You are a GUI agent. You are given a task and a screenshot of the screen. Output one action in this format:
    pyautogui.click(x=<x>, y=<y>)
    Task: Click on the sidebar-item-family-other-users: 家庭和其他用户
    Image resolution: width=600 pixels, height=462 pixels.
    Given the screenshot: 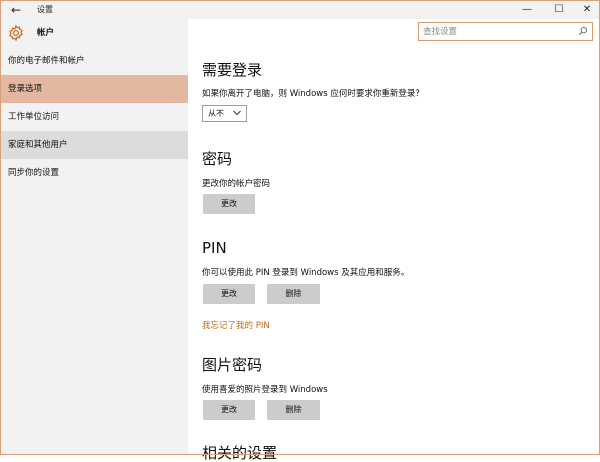 What is the action you would take?
    pyautogui.click(x=94, y=145)
    